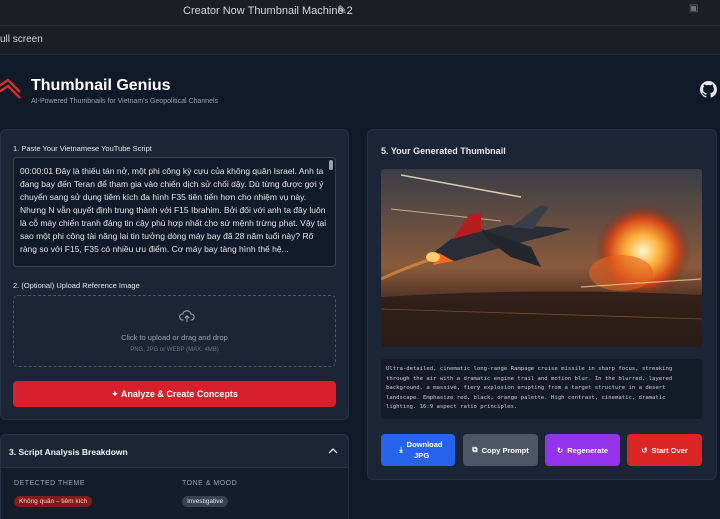 The height and width of the screenshot is (519, 720). What do you see at coordinates (669, 450) in the screenshot?
I see `start-over-label: Start Over` at bounding box center [669, 450].